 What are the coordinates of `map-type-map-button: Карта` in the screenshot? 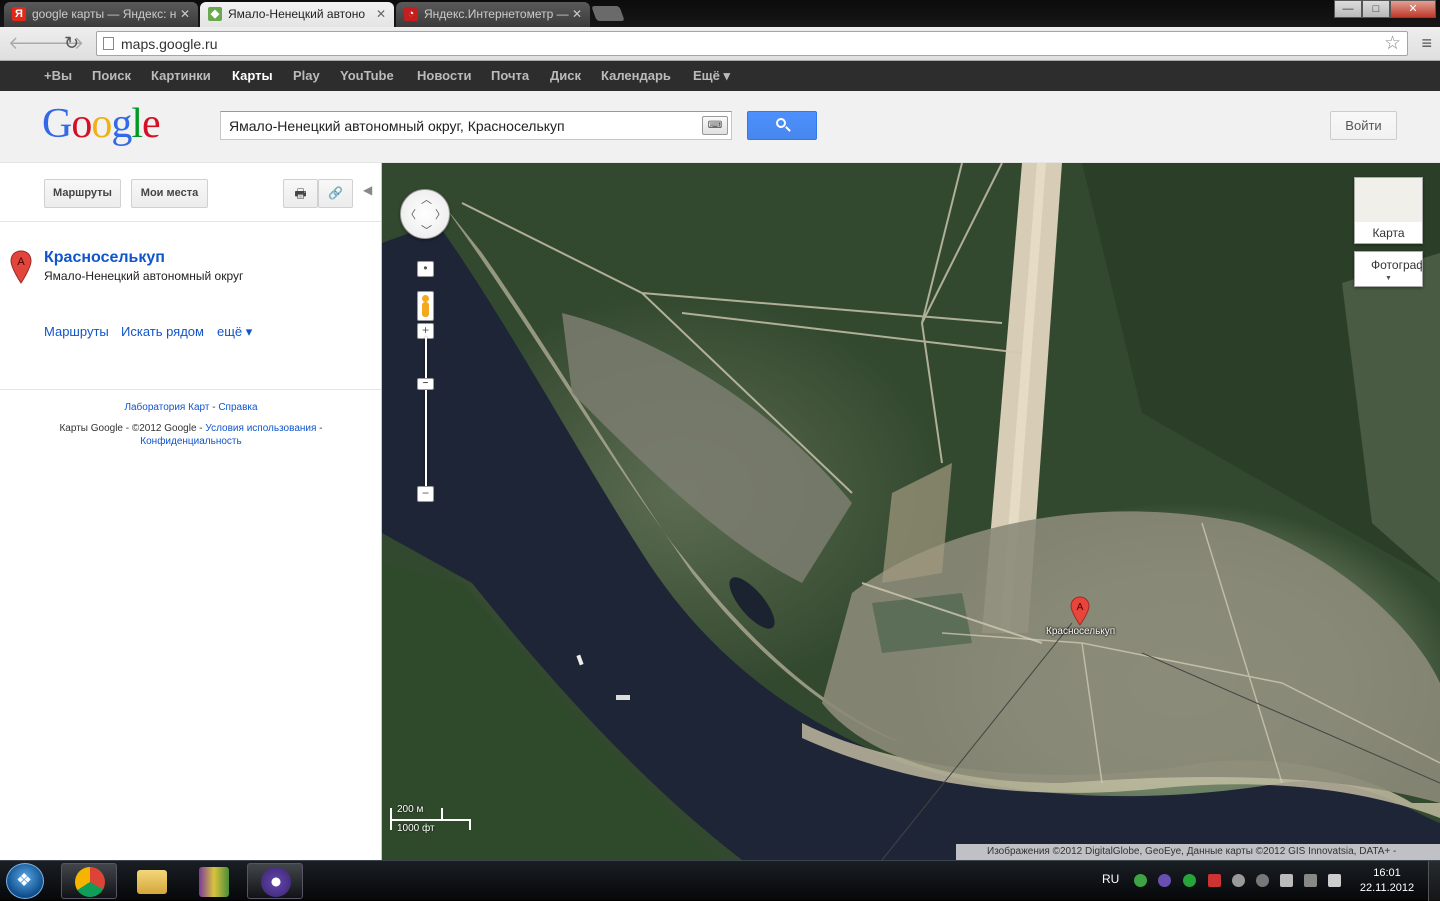 It's located at (1388, 210).